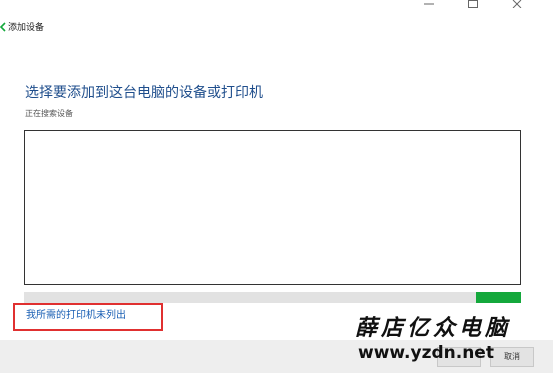 This screenshot has height=373, width=553. What do you see at coordinates (433, 328) in the screenshot?
I see `watermark-brand: 薛店亿众电脑` at bounding box center [433, 328].